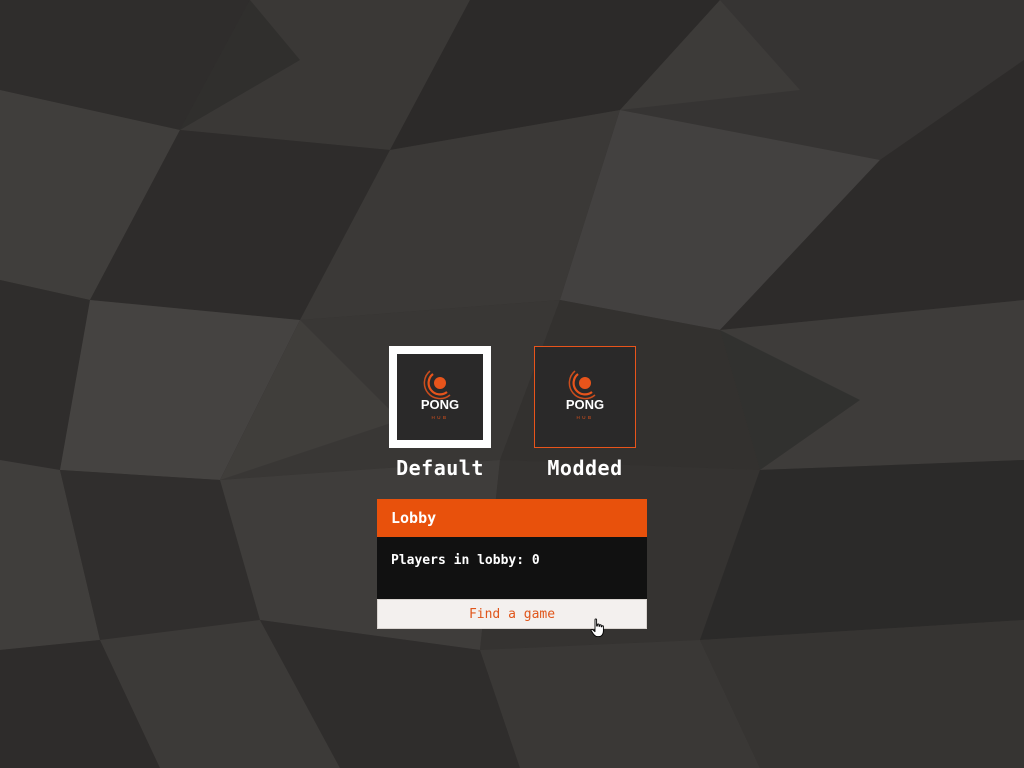 The height and width of the screenshot is (768, 1024). Describe the element at coordinates (512, 518) in the screenshot. I see `lobby-title: Lobby` at that location.